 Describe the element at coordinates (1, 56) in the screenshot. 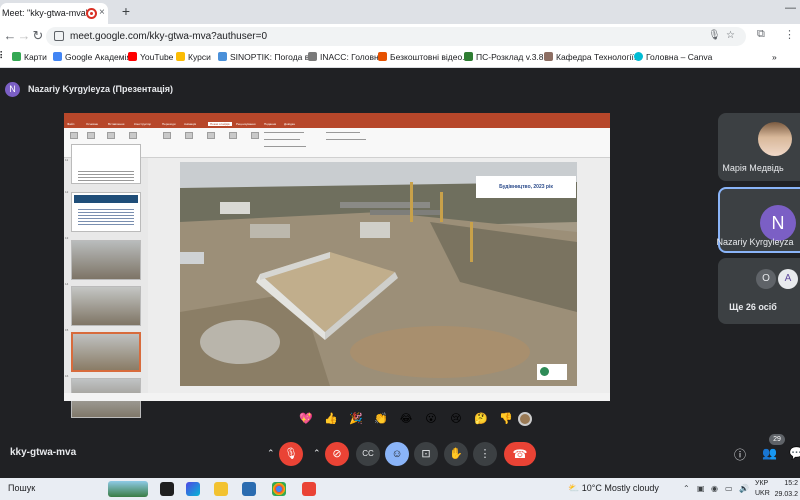

I see `apps-grid-icon: ⠿` at that location.